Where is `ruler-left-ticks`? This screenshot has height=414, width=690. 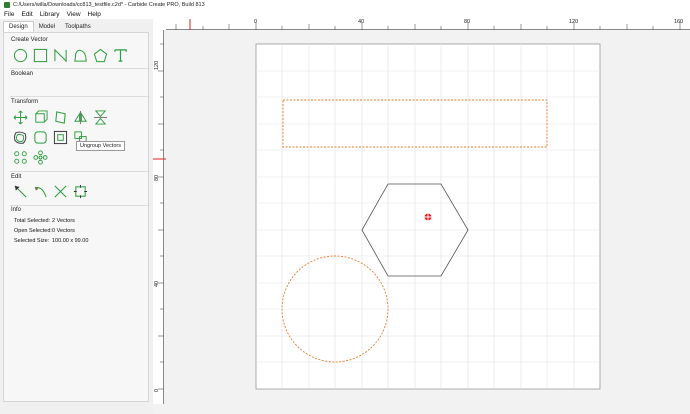
ruler-left-ticks is located at coordinates (161, 216).